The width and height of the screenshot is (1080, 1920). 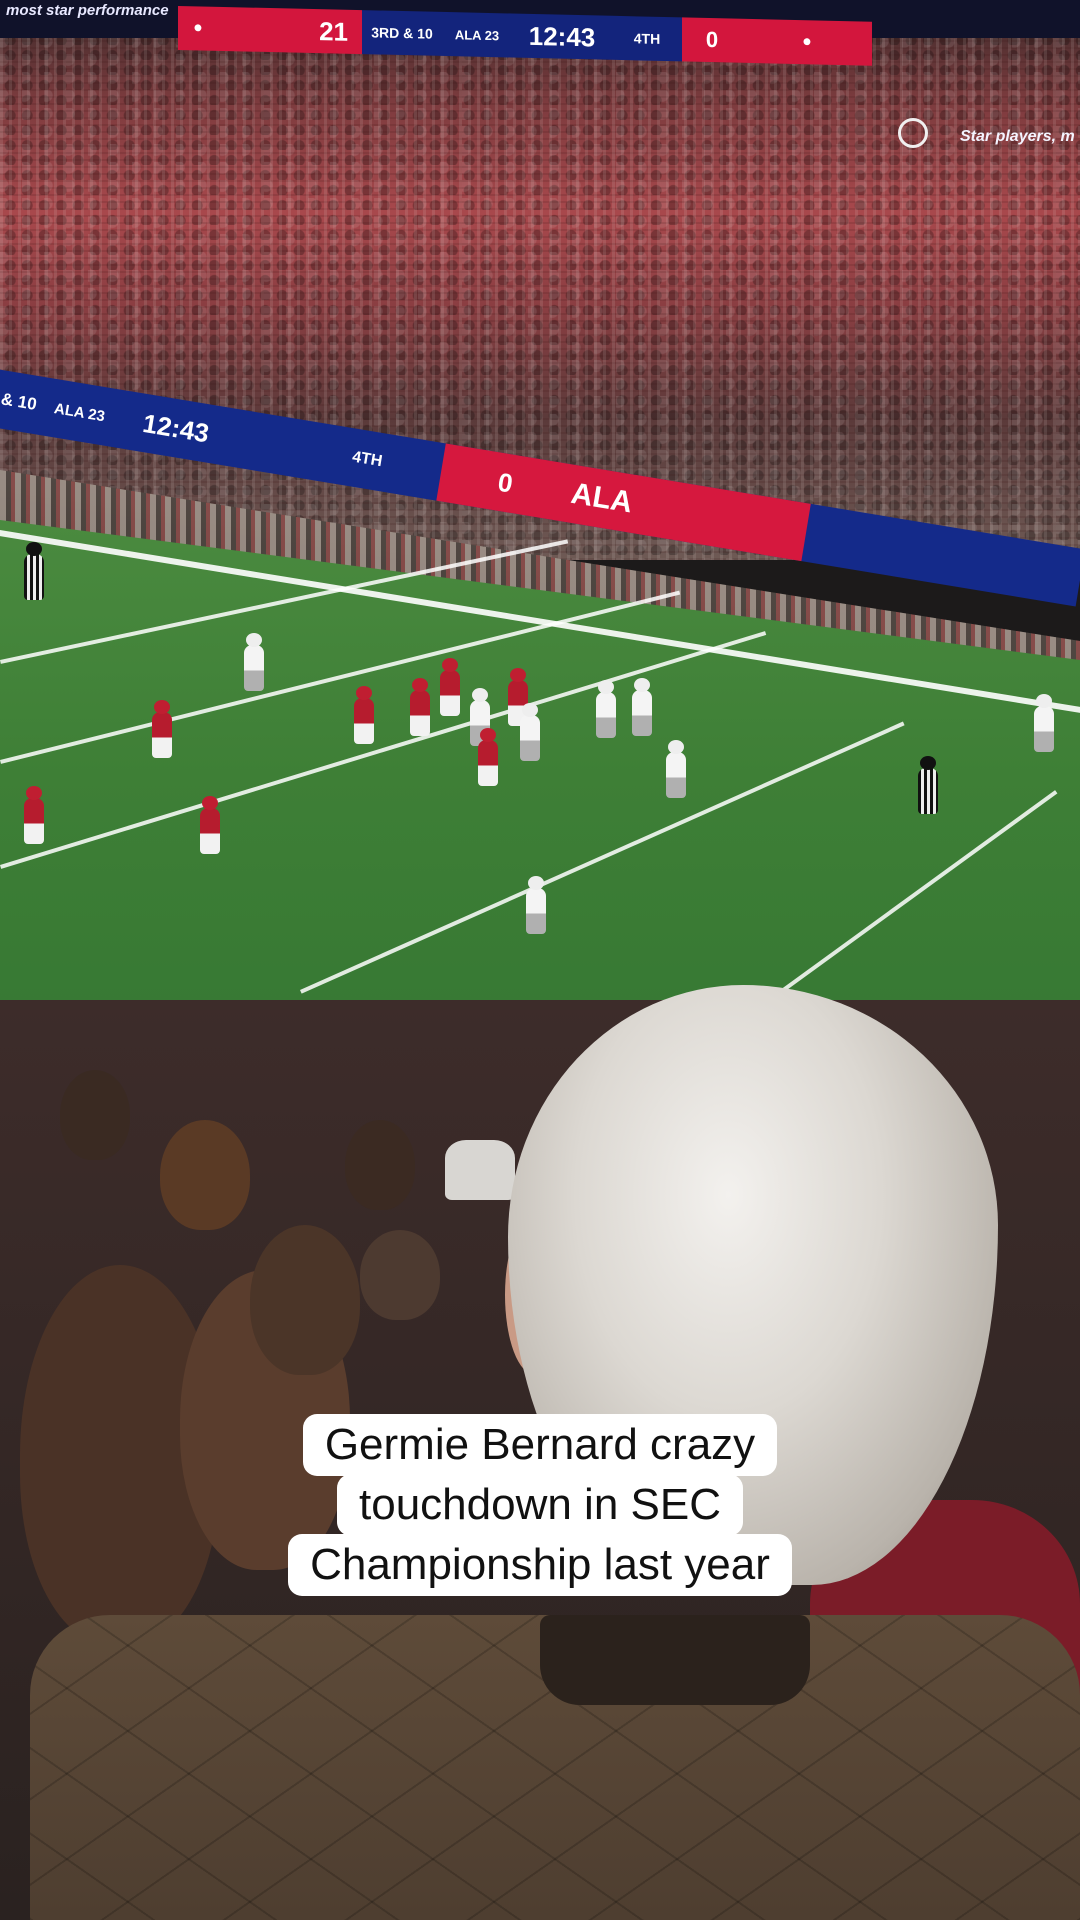 What do you see at coordinates (540, 1565) in the screenshot?
I see `caption-line-3: Championship last year` at bounding box center [540, 1565].